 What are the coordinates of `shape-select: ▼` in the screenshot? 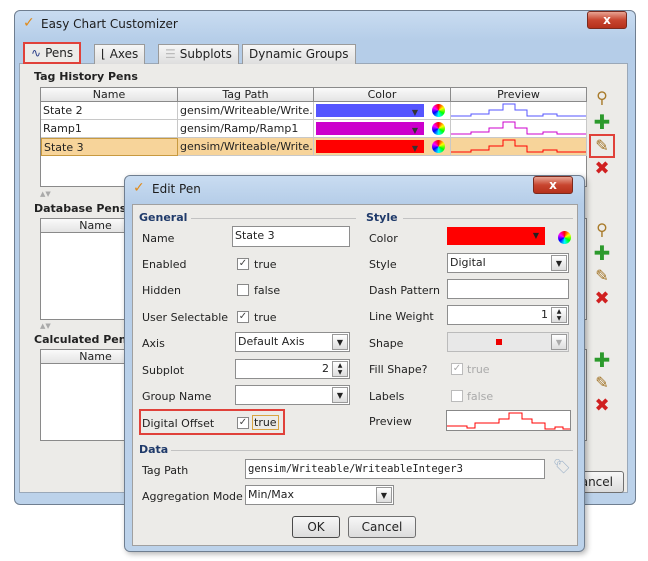 It's located at (508, 342).